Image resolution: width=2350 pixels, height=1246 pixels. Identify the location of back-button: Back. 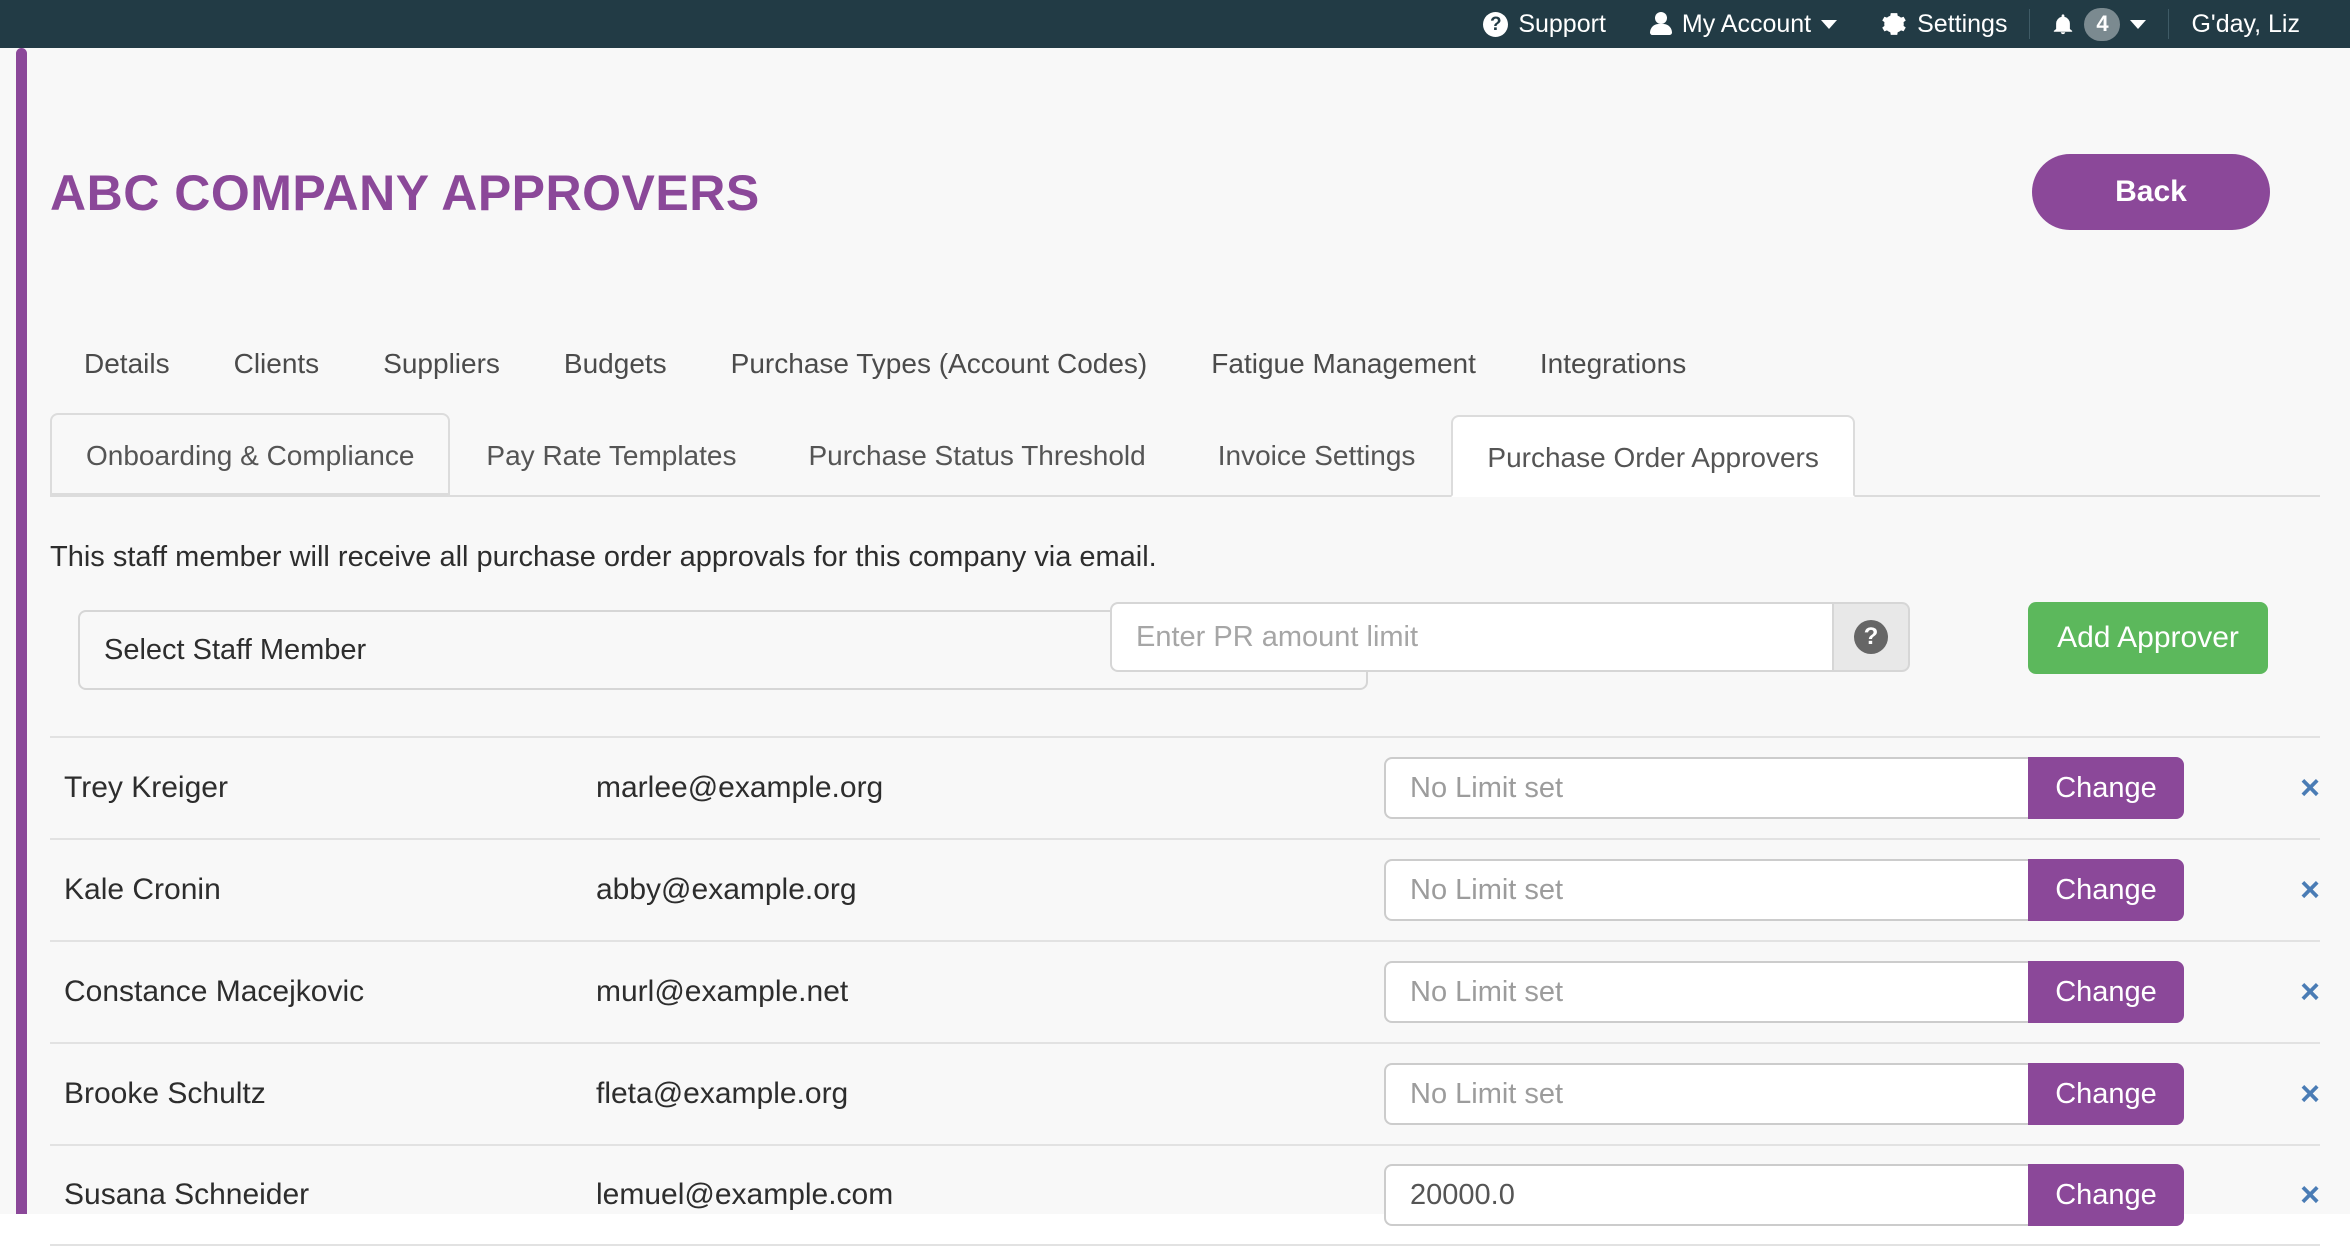
(2151, 192).